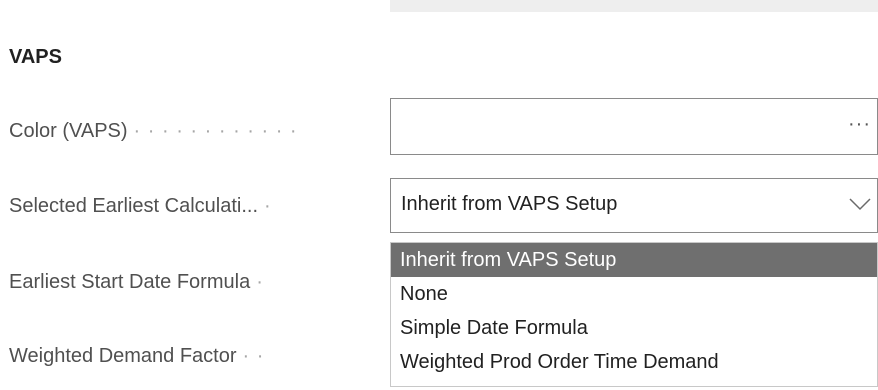 The width and height of the screenshot is (878, 390). I want to click on weighted-demand-label-text: Weighted Demand Factor, so click(123, 356).